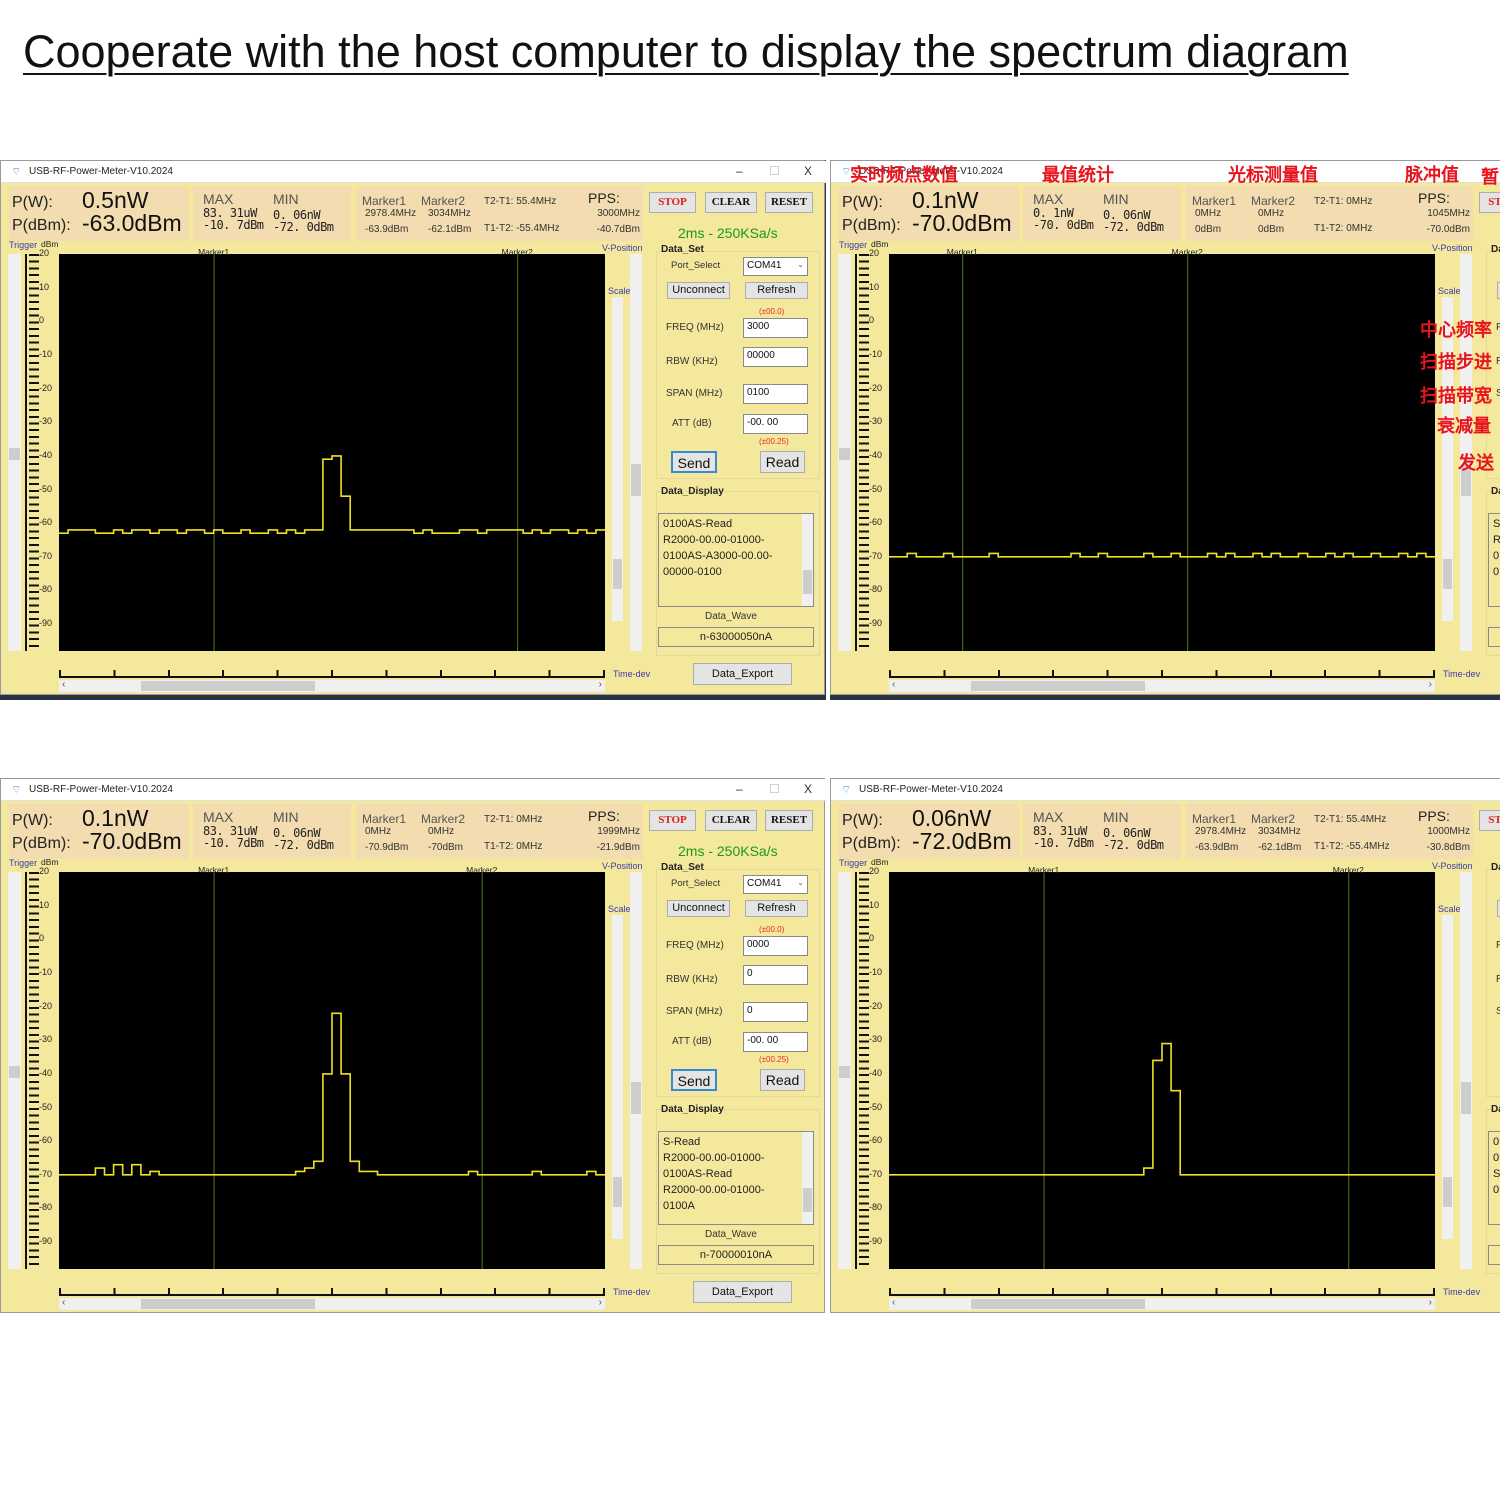 Image resolution: width=1500 pixels, height=1500 pixels. I want to click on y-tick-label: -40, so click(876, 1072).